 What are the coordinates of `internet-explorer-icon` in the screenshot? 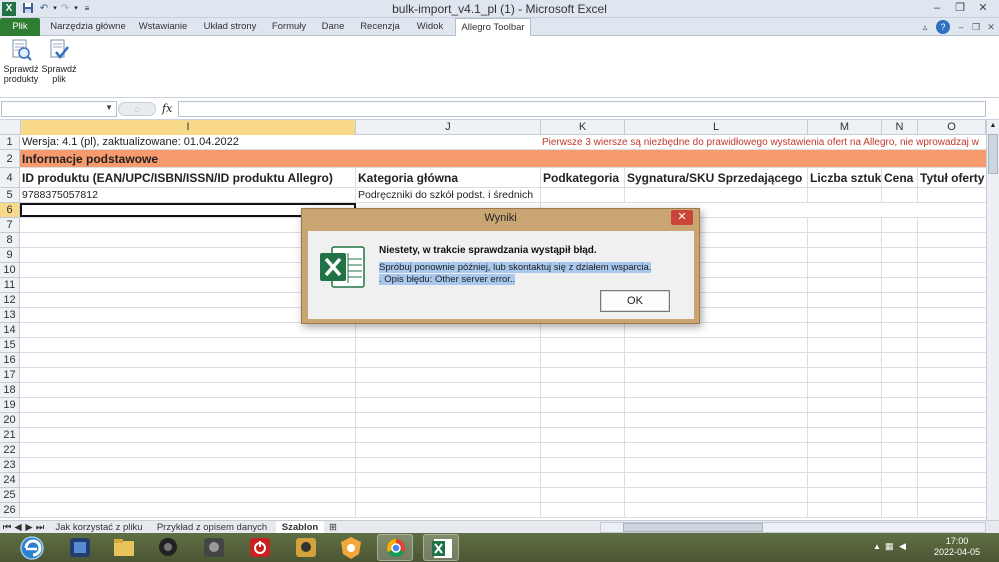 It's located at (80, 547).